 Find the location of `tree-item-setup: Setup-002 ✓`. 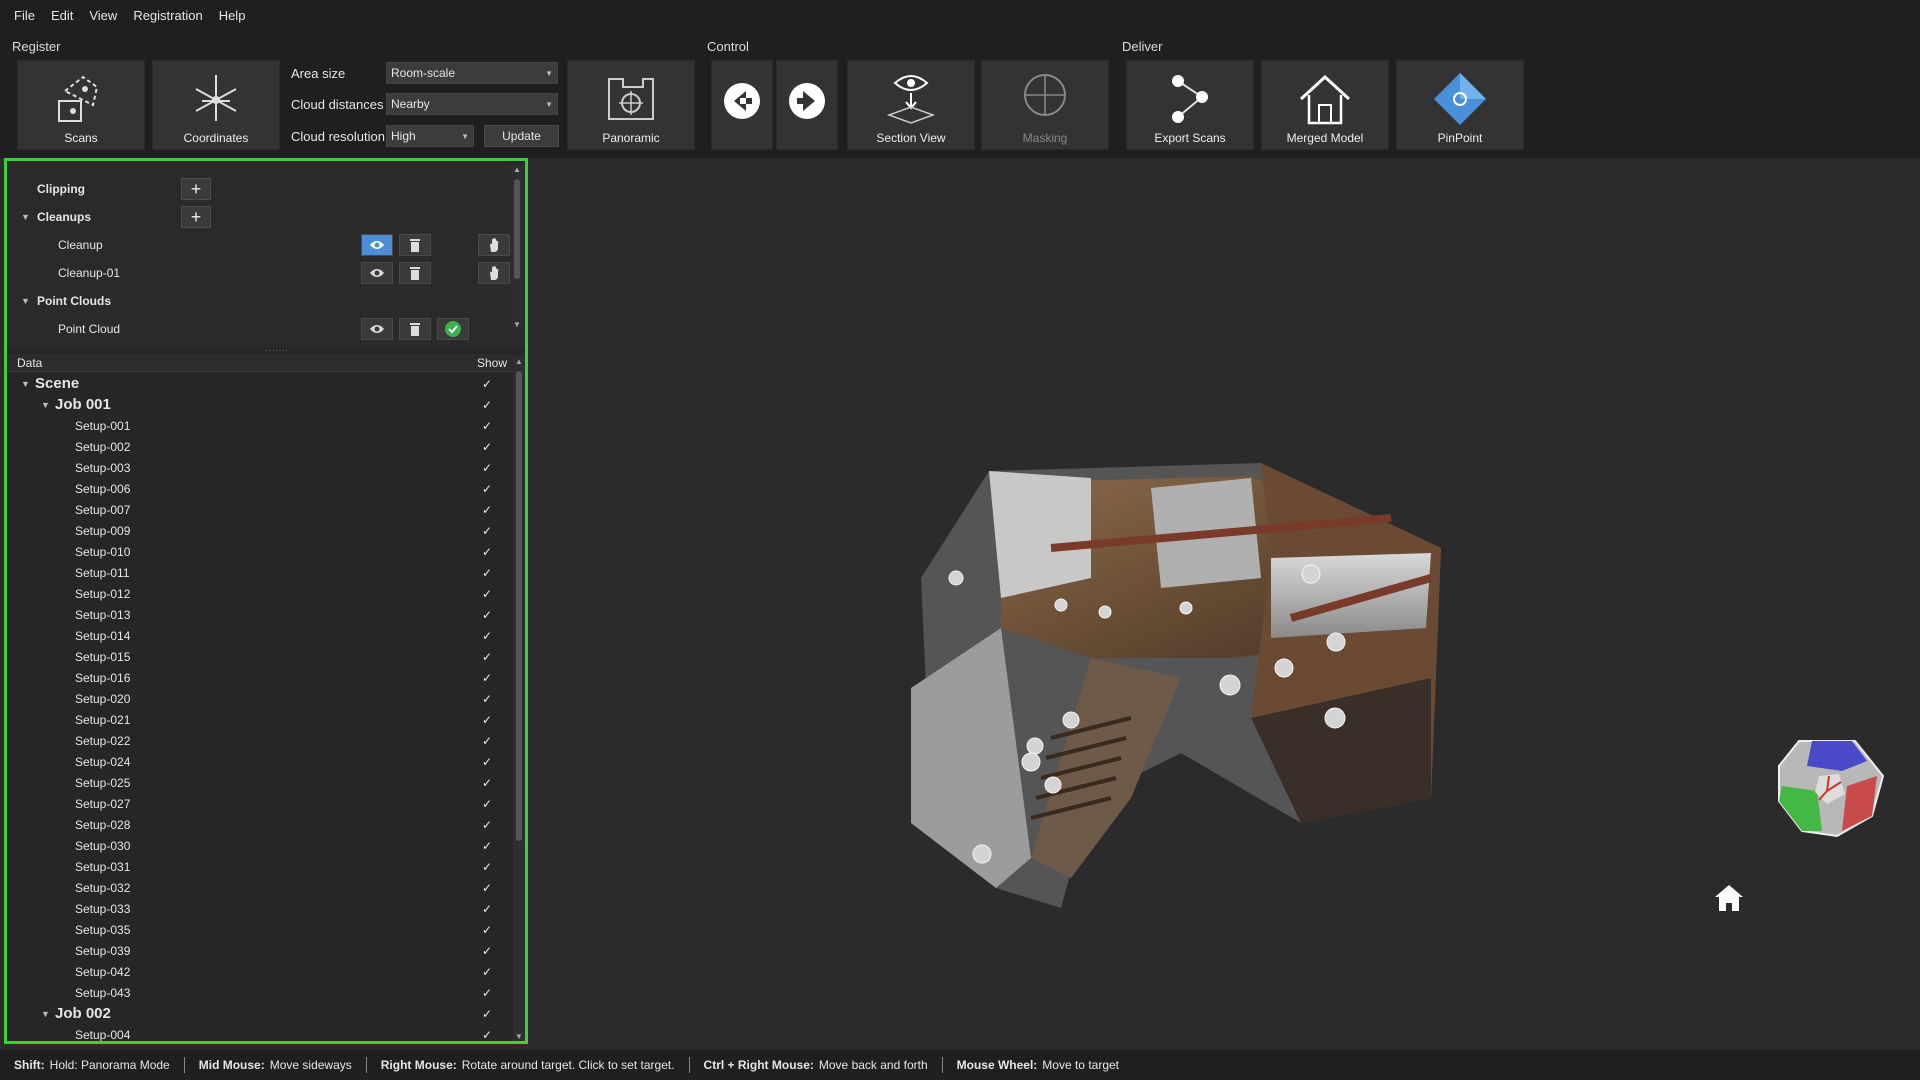

tree-item-setup: Setup-002 ✓ is located at coordinates (260, 446).